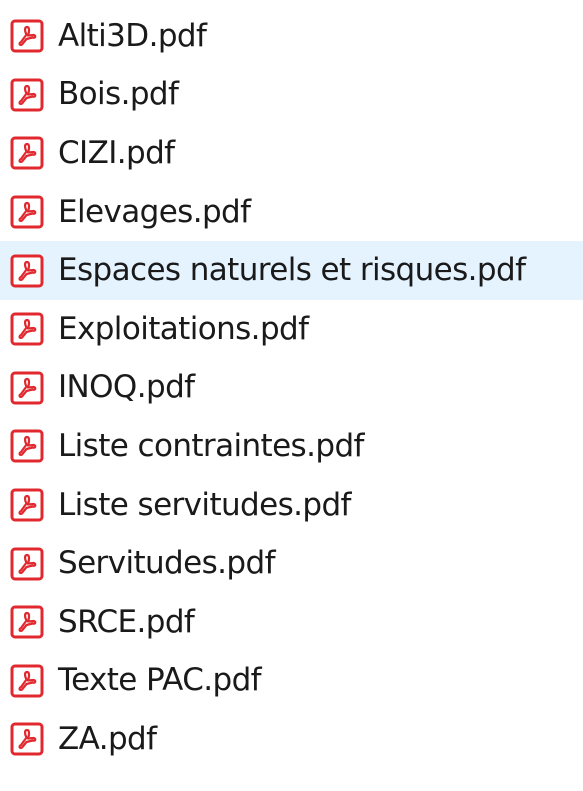 Image resolution: width=583 pixels, height=791 pixels. What do you see at coordinates (132, 35) in the screenshot?
I see `file-name: Alti3D.pdf` at bounding box center [132, 35].